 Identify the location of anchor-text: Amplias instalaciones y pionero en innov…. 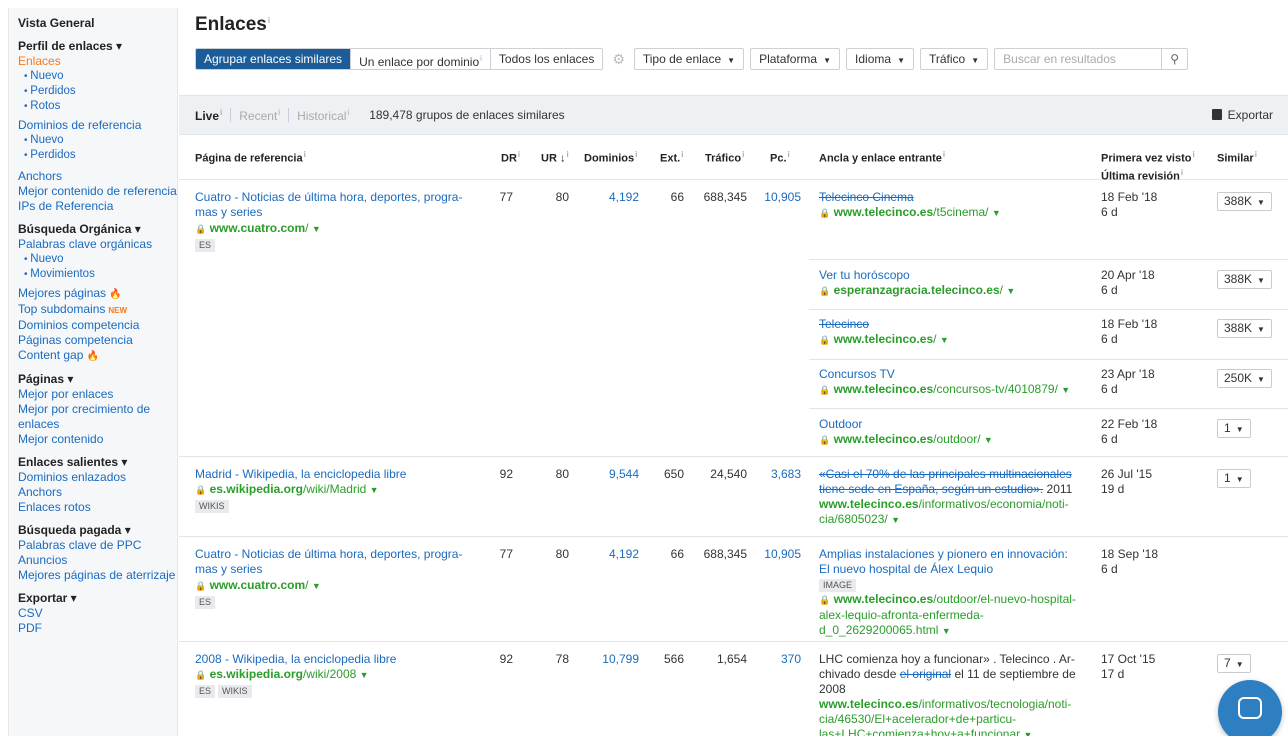
(950, 562).